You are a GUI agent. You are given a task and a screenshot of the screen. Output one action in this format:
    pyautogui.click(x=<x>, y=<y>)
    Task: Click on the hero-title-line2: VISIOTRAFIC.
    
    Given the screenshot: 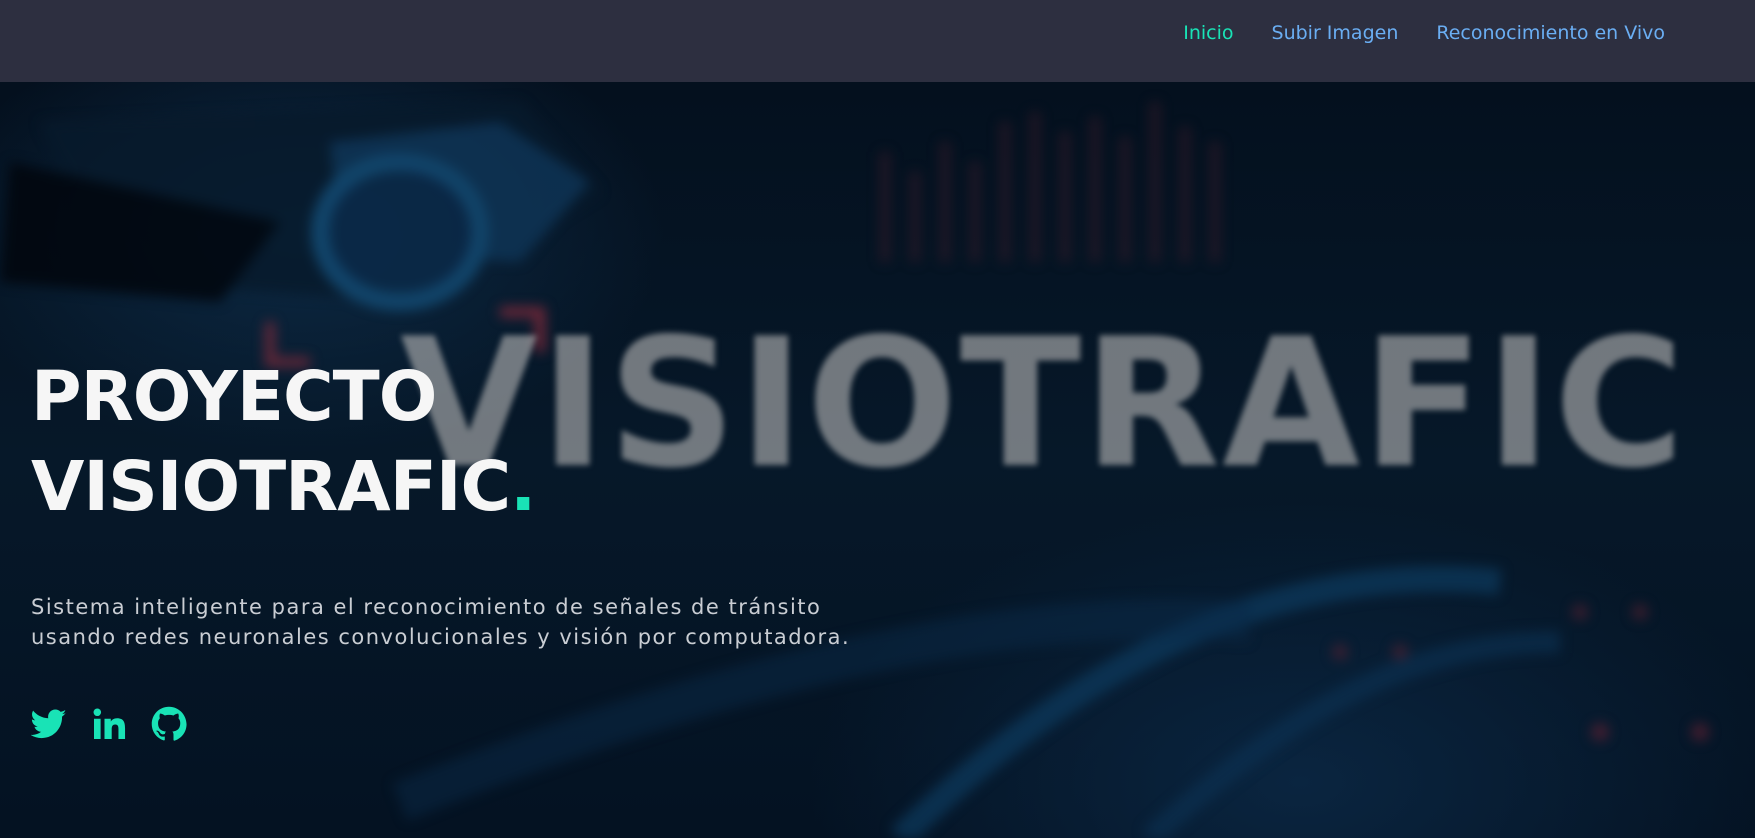 What is the action you would take?
    pyautogui.click(x=283, y=487)
    